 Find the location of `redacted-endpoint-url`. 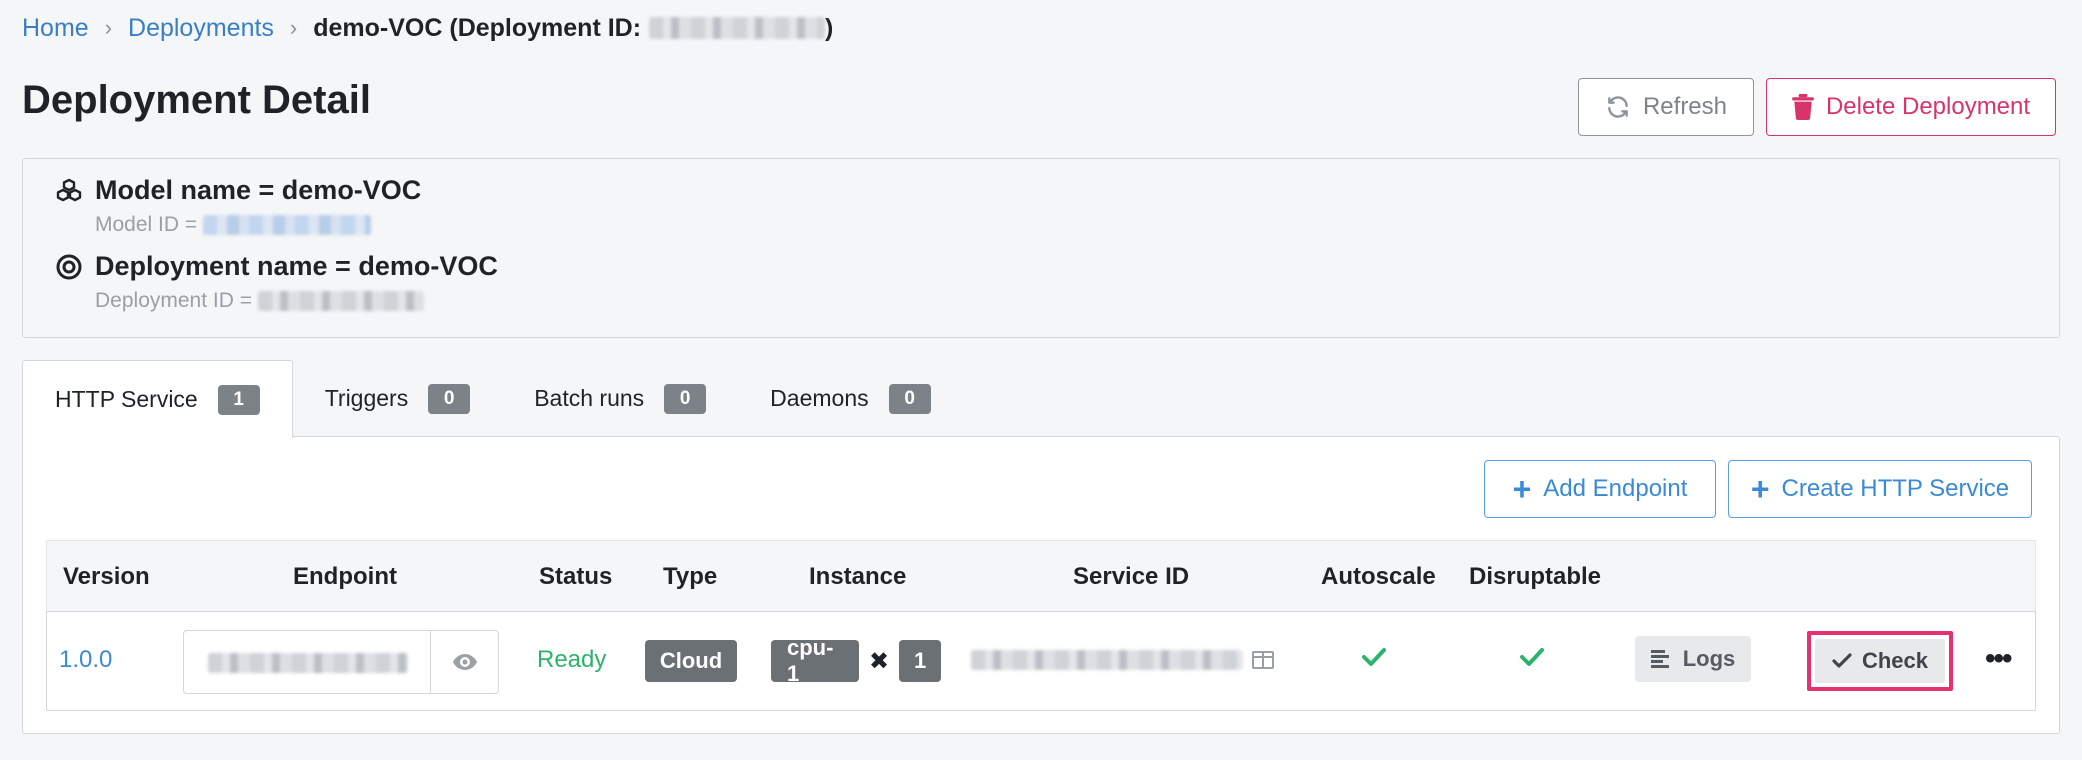

redacted-endpoint-url is located at coordinates (308, 663).